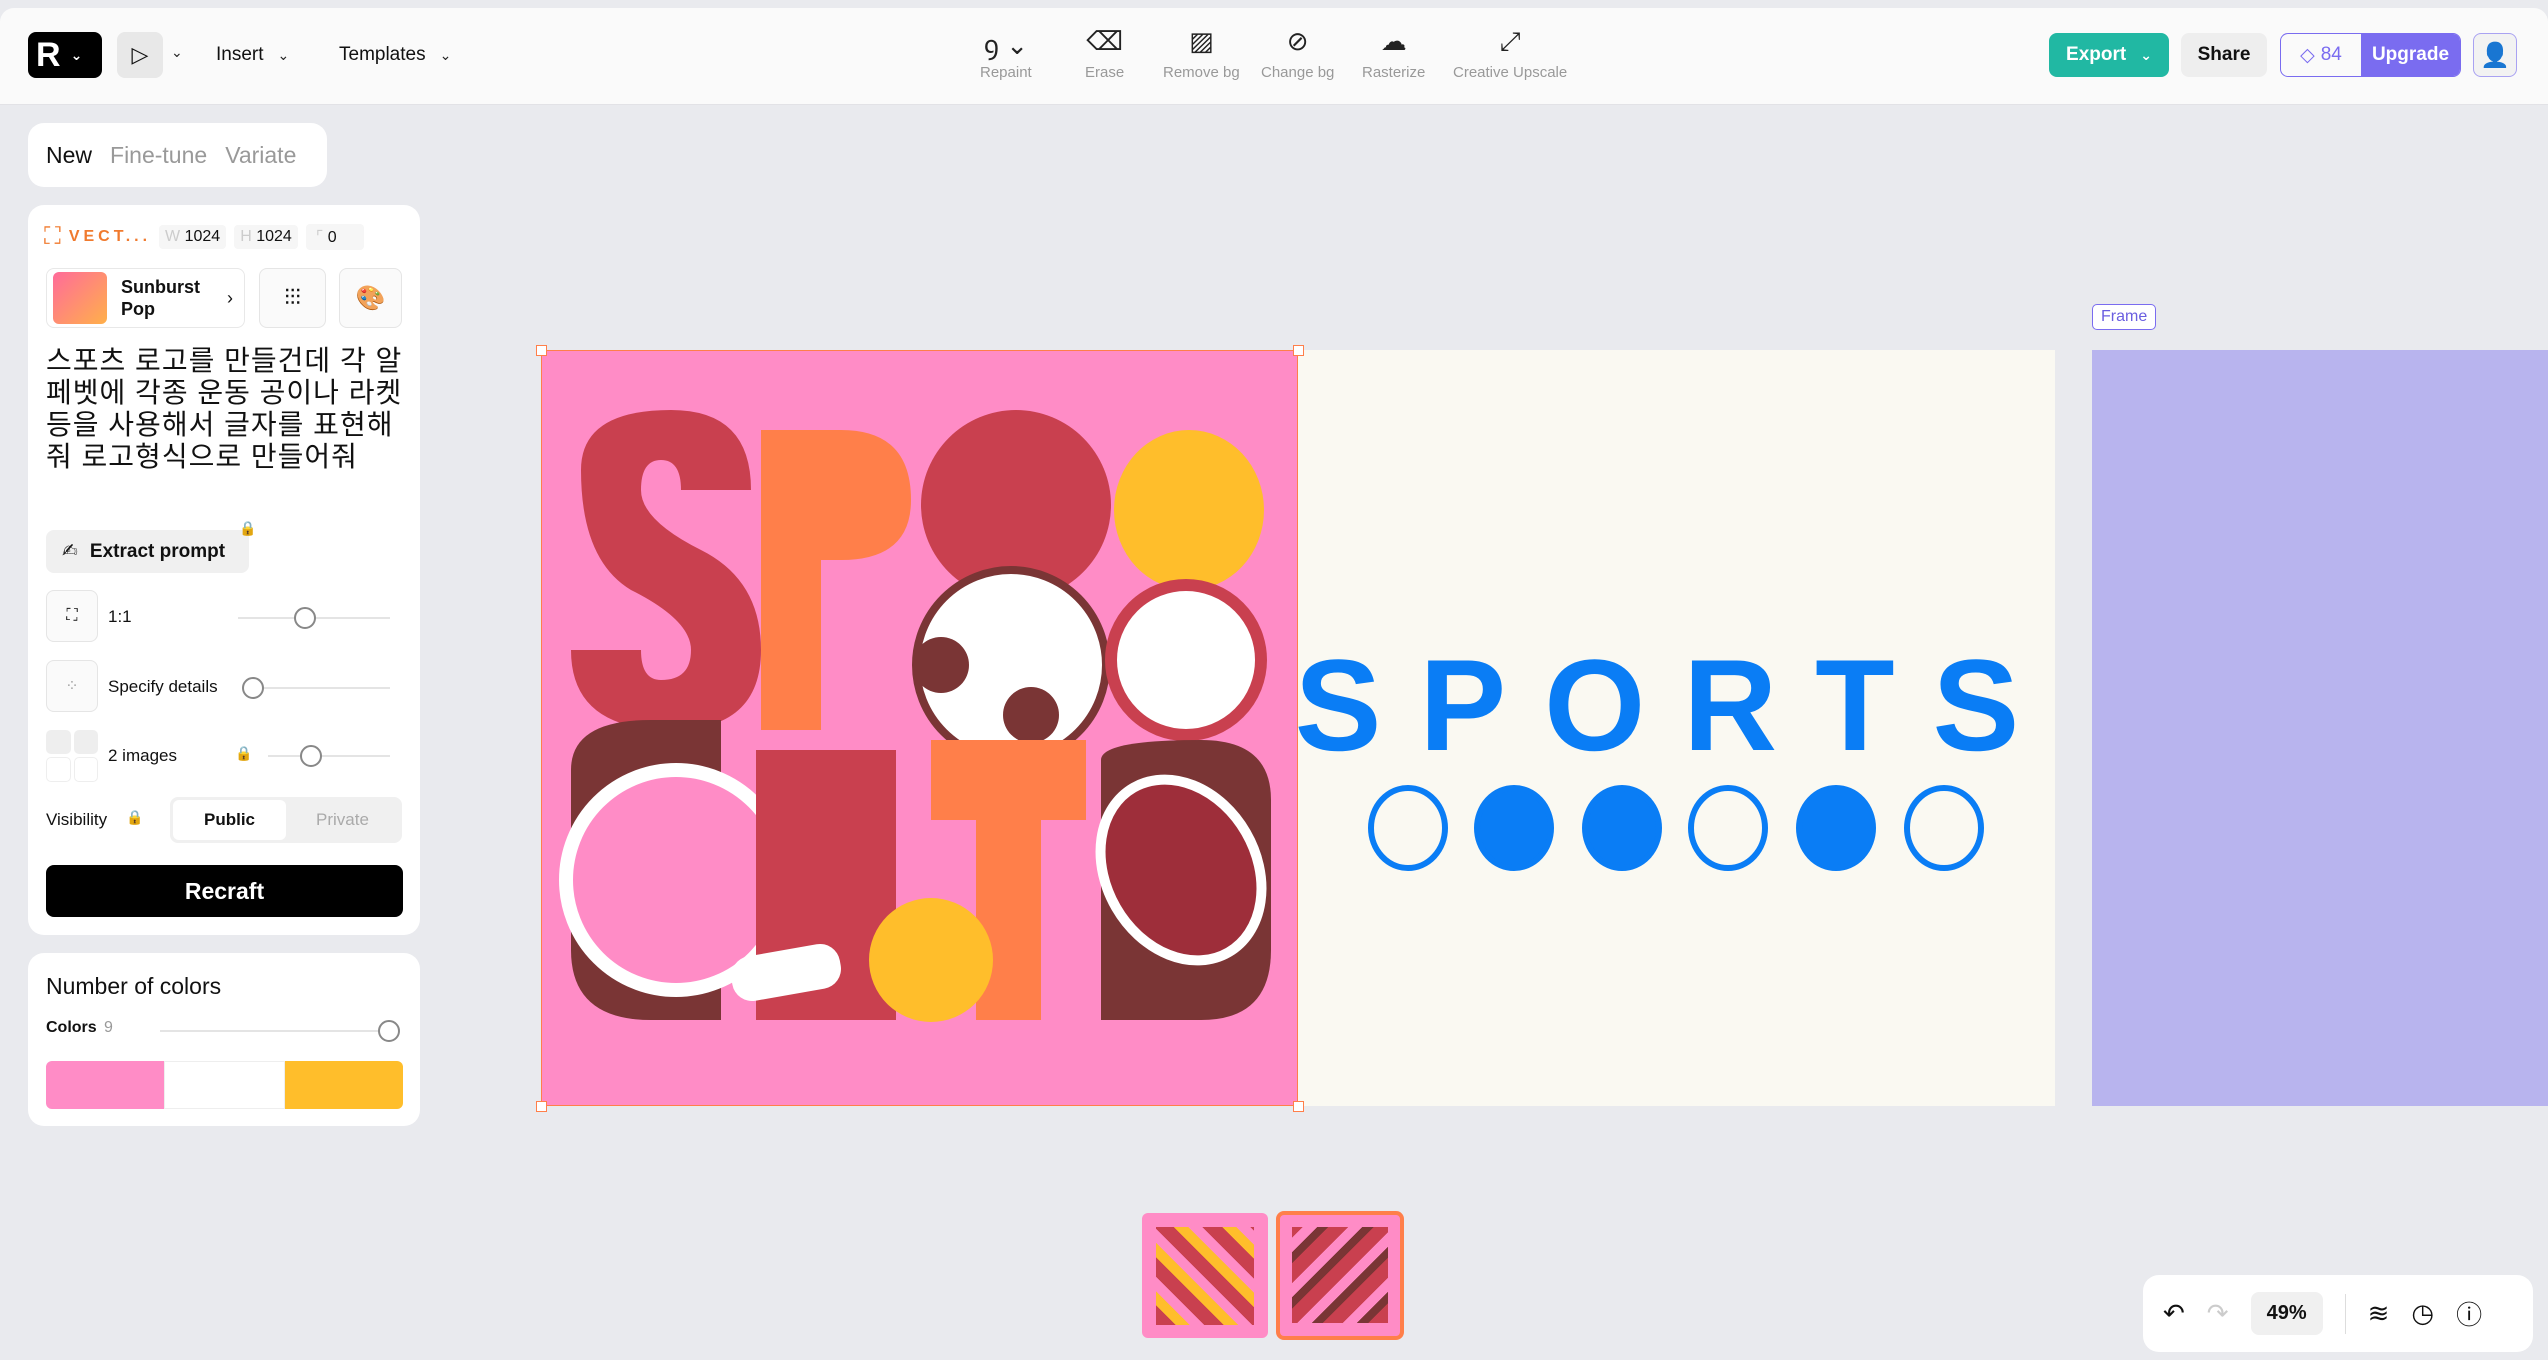 The height and width of the screenshot is (1360, 2548). Describe the element at coordinates (1676, 705) in the screenshot. I see `artwork-lettering: SPORTS` at that location.